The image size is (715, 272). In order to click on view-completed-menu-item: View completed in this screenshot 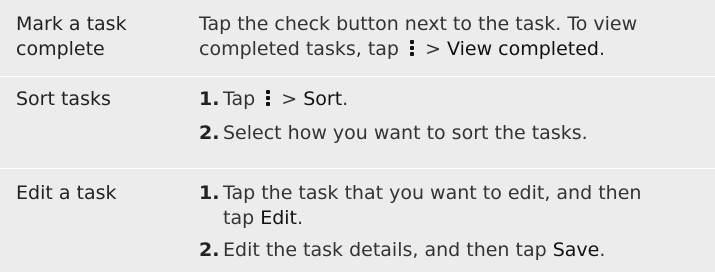, I will do `click(523, 49)`.